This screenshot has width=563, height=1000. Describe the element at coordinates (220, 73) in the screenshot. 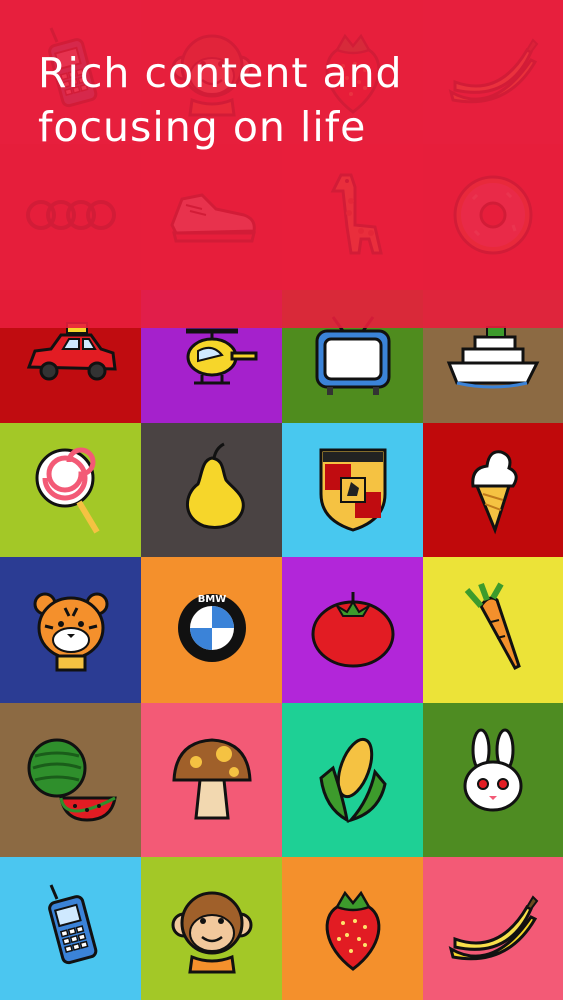

I see `headline-line-1: Rich content and` at that location.